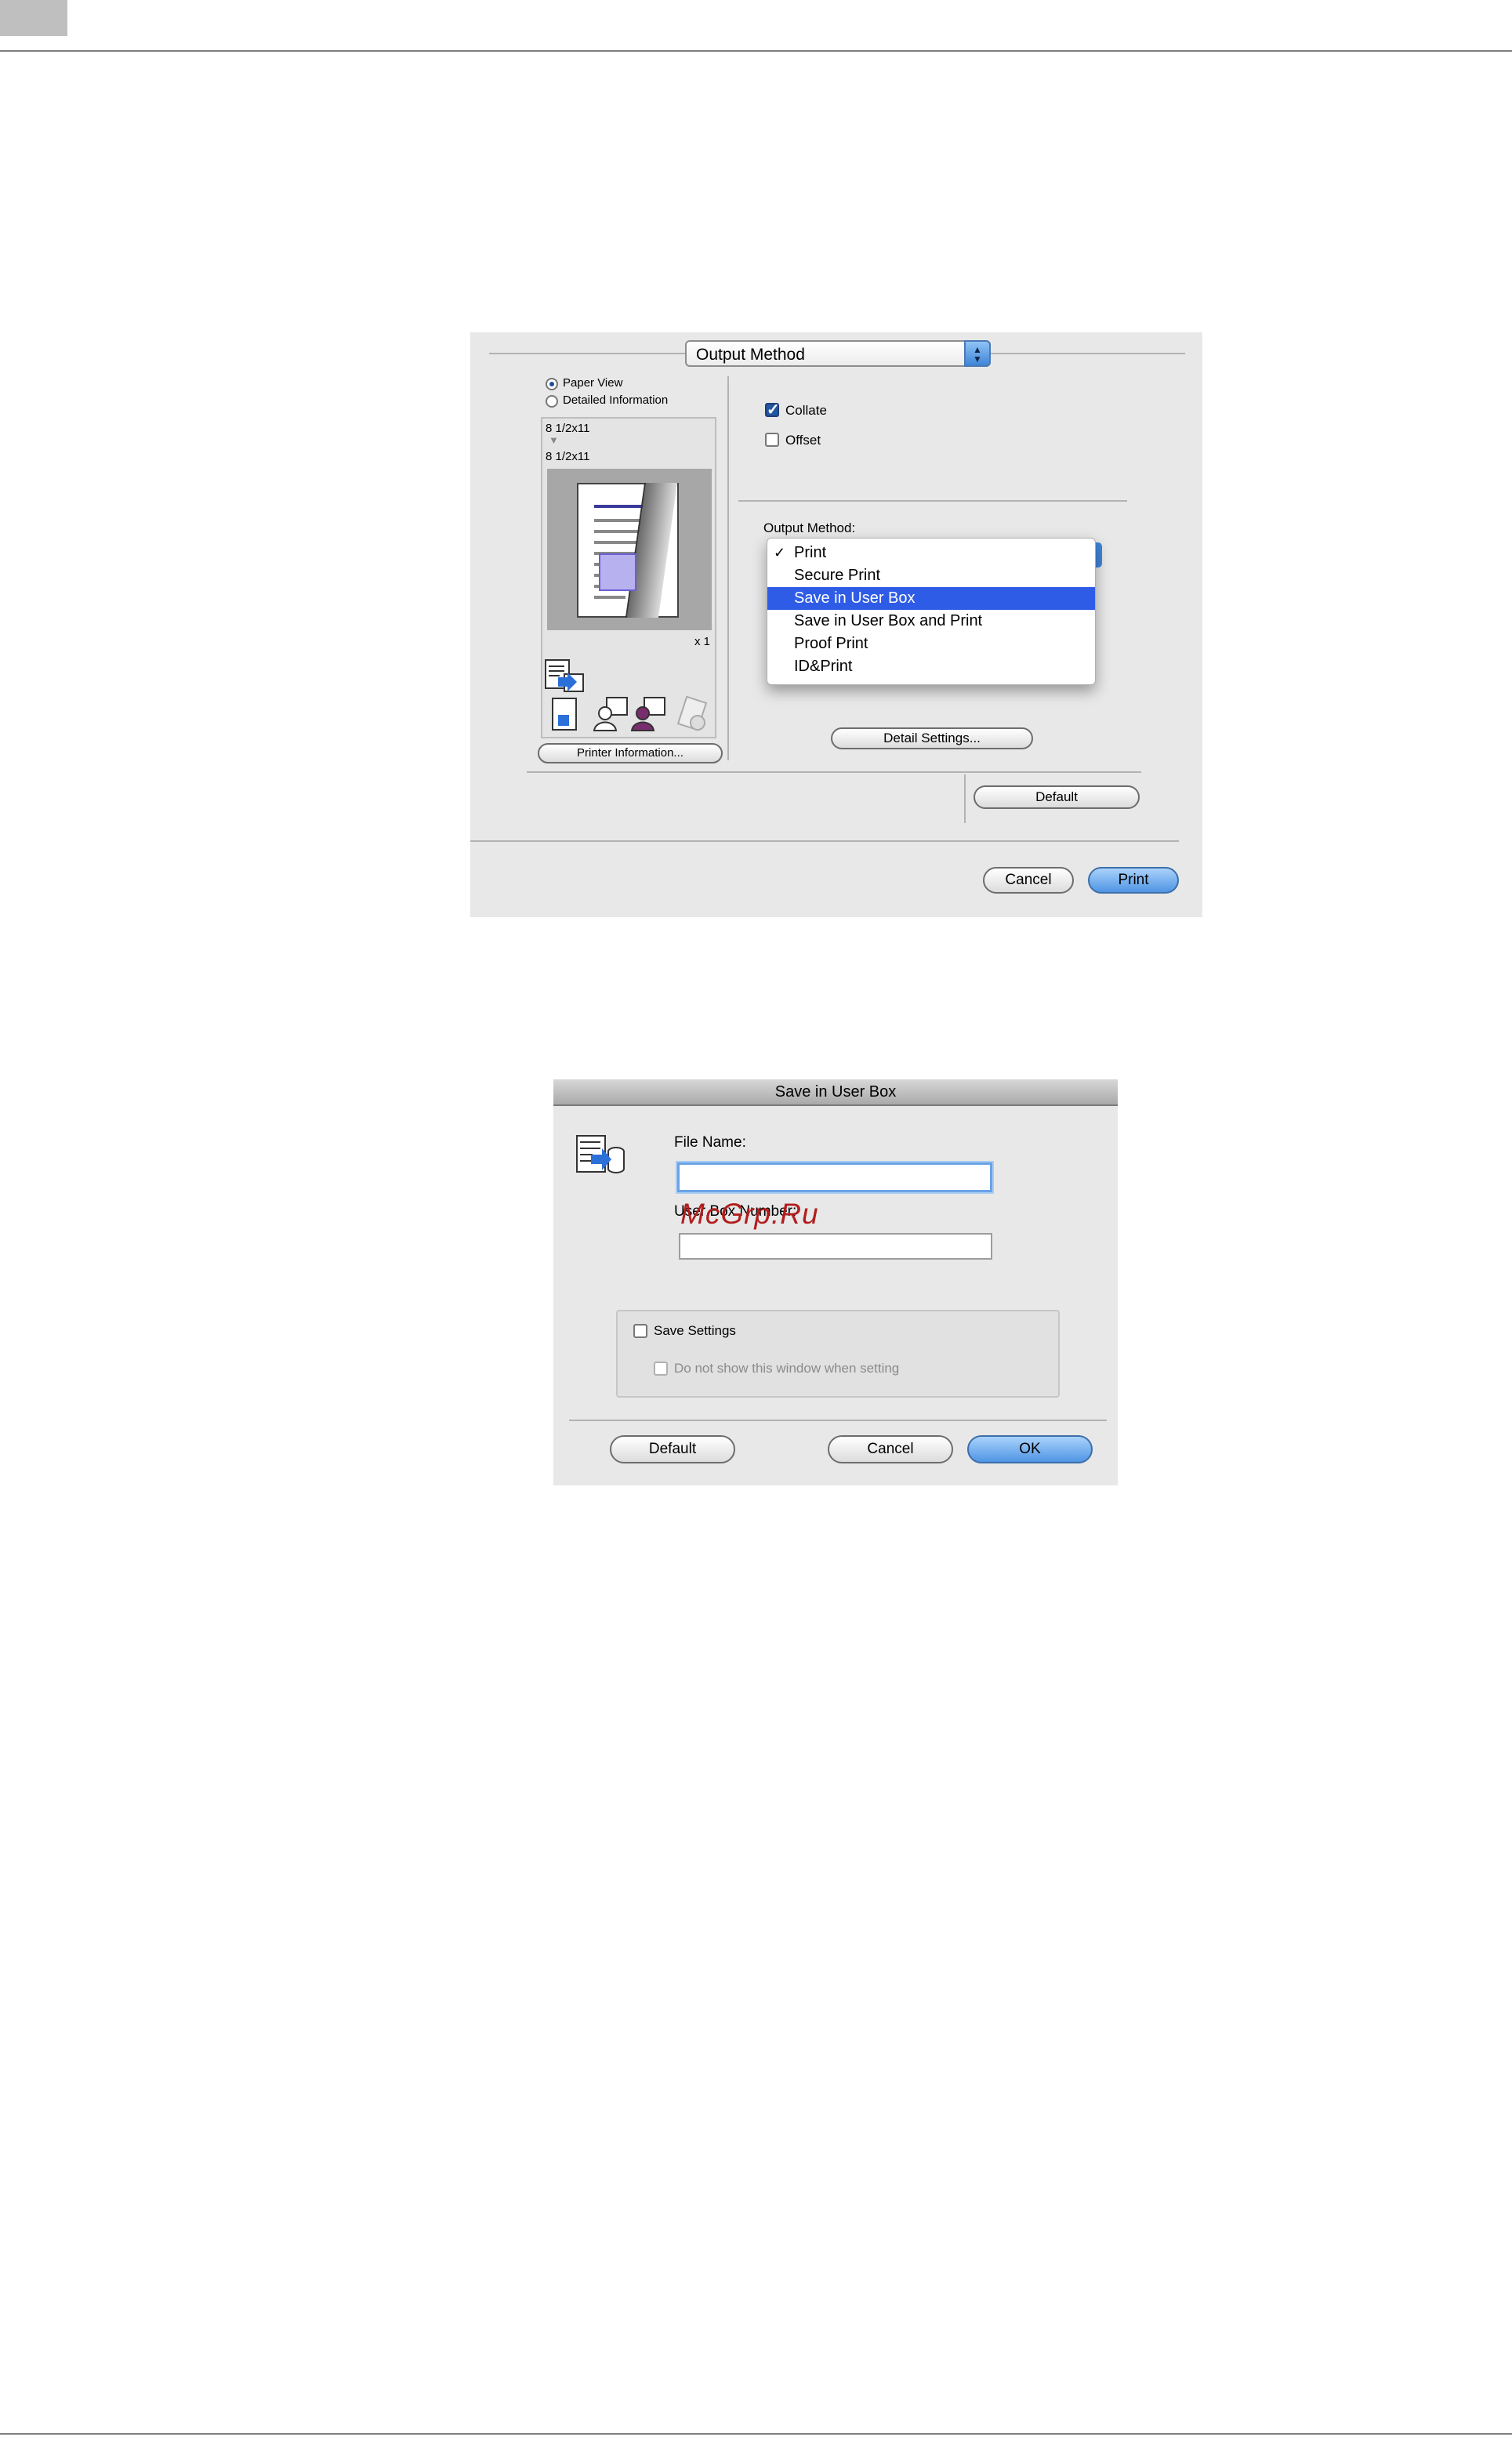  I want to click on do-not-show-label: Do not show this window when setting, so click(787, 1368).